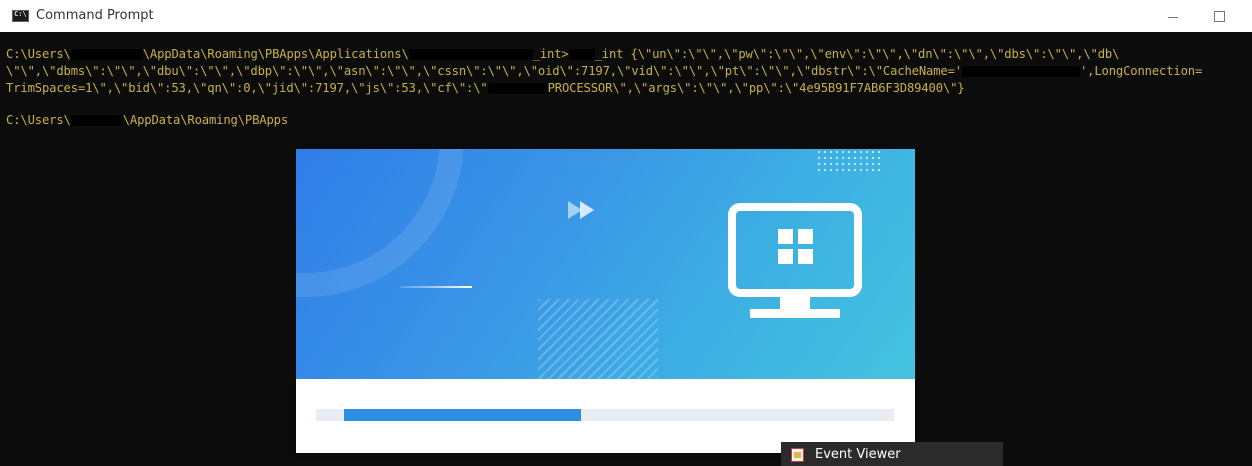  What do you see at coordinates (797, 455) in the screenshot?
I see `event-viewer-icon` at bounding box center [797, 455].